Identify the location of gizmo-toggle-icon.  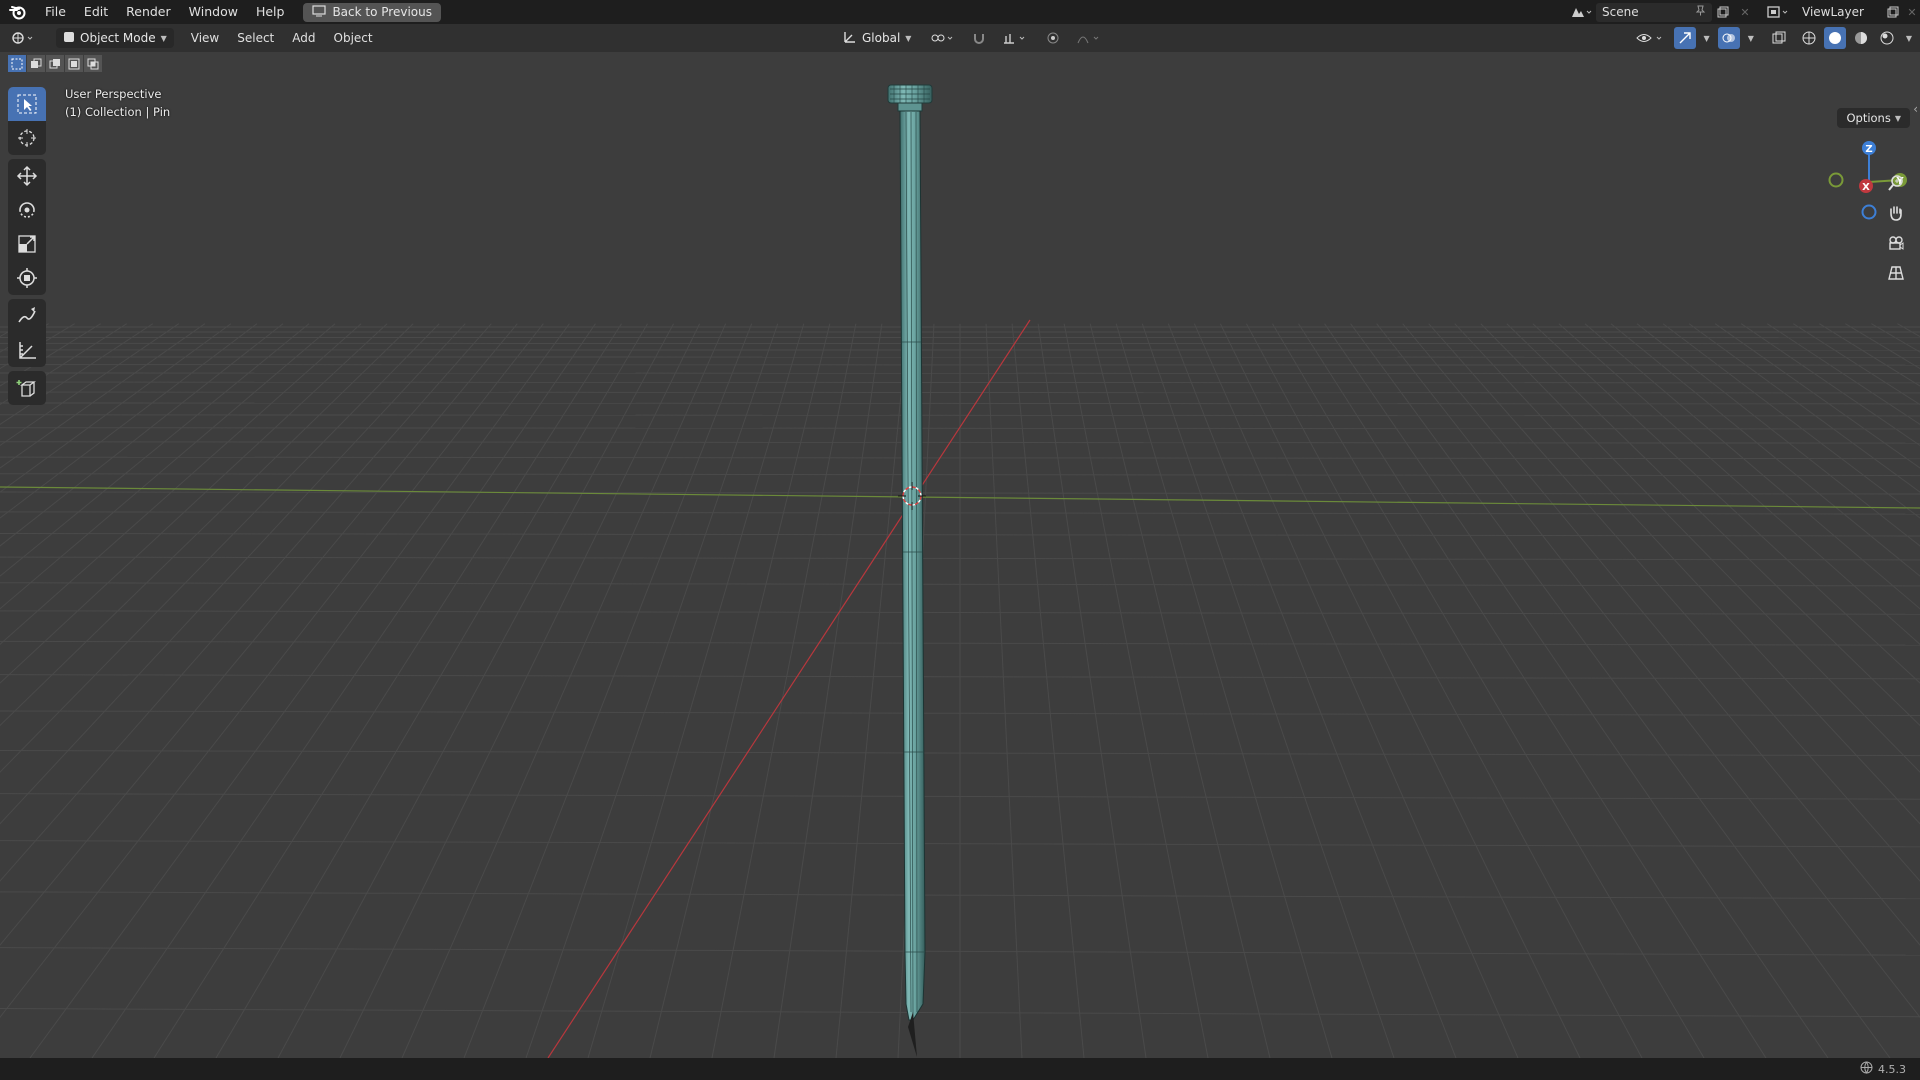
(1684, 38).